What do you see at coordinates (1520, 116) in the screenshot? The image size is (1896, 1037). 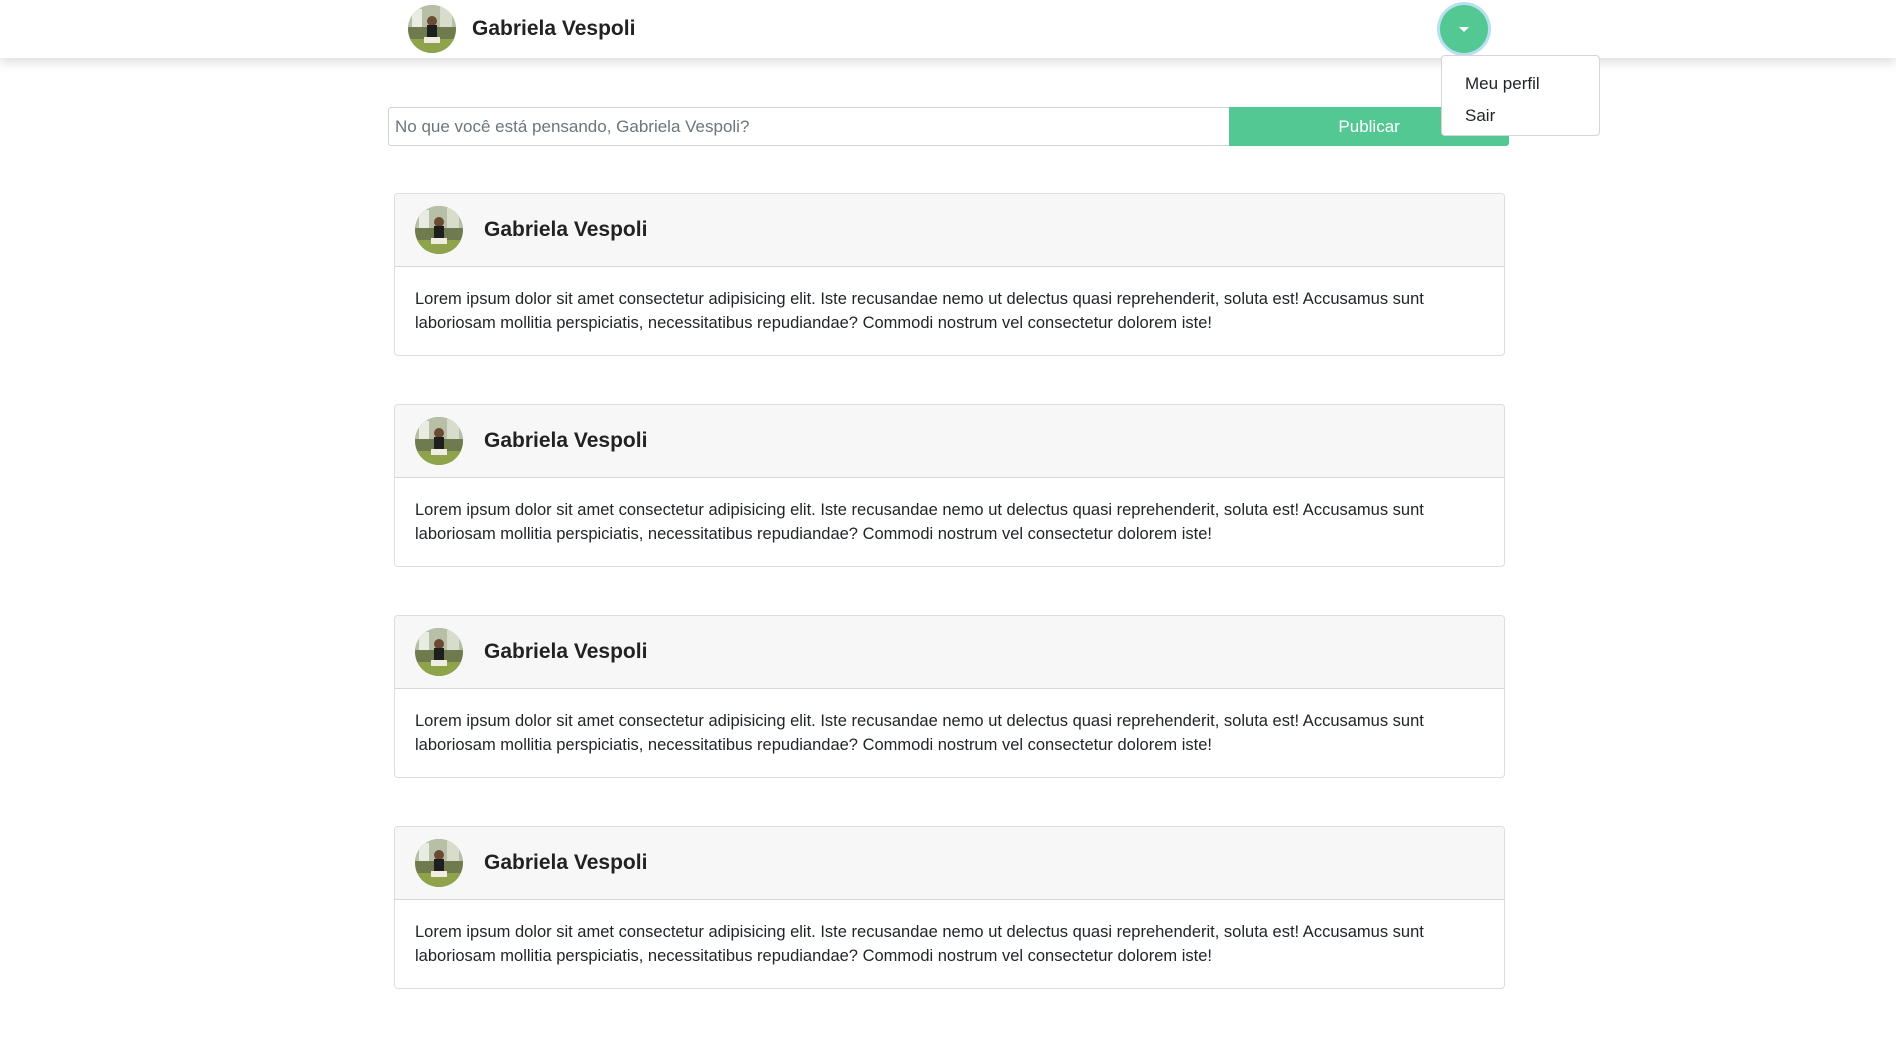 I see `menu-item-logout: Sair` at bounding box center [1520, 116].